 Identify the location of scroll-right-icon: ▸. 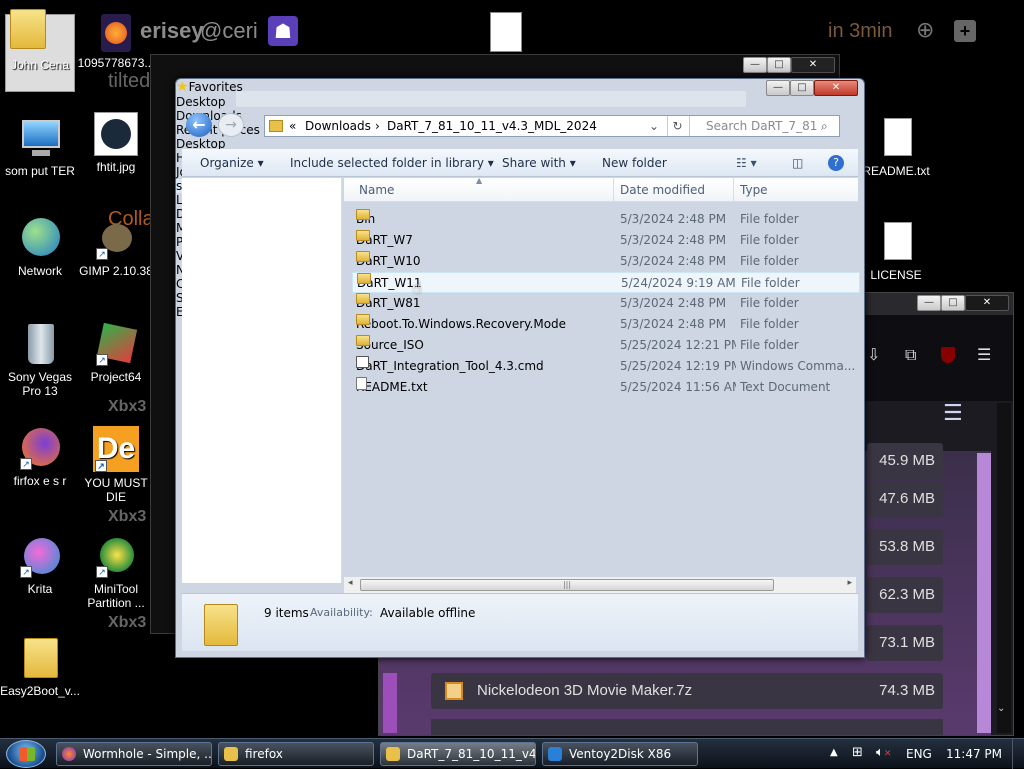
(849, 583).